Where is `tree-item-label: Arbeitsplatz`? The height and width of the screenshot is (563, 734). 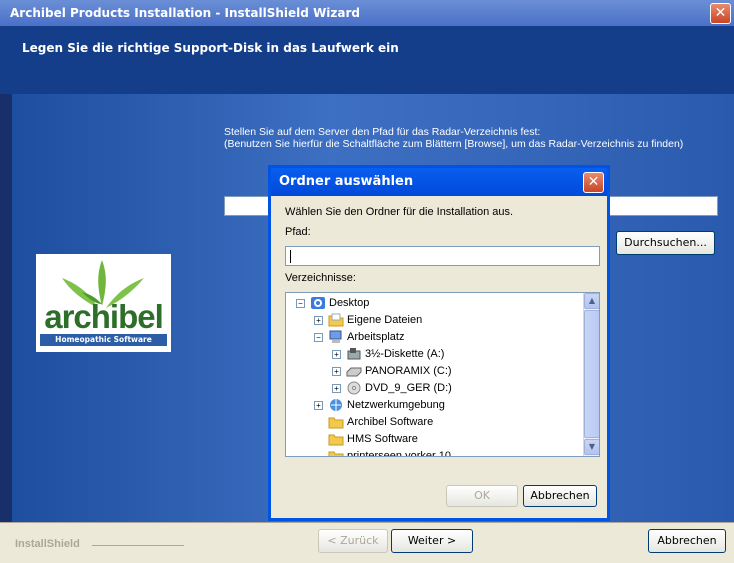
tree-item-label: Arbeitsplatz is located at coordinates (376, 337).